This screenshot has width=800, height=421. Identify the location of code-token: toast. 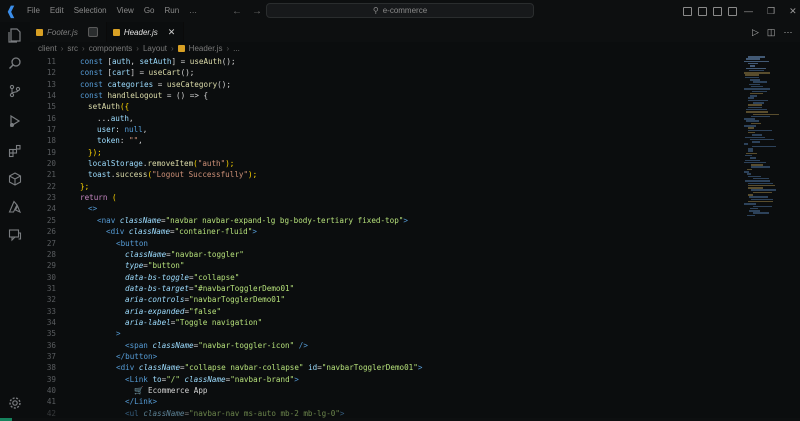
(99, 175).